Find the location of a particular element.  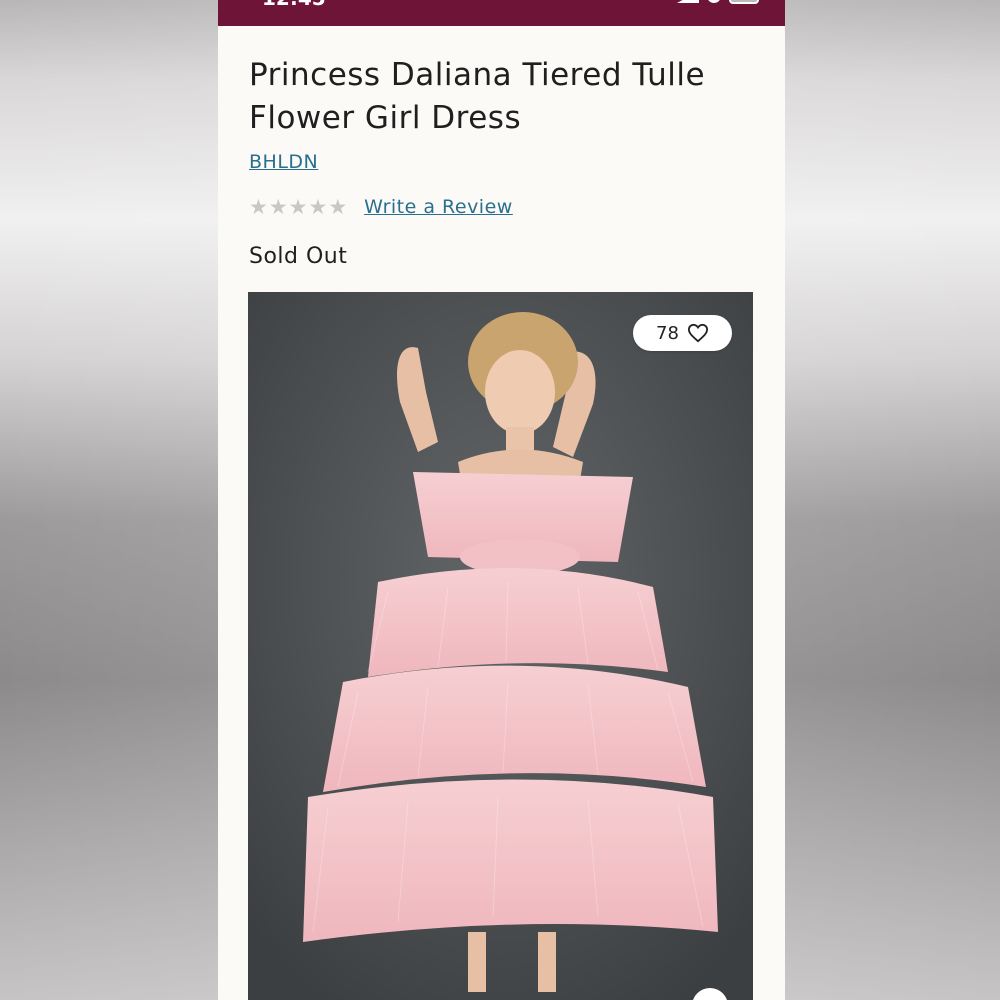

star-rating: ★ ★ ★ ★ ★ is located at coordinates (298, 207).